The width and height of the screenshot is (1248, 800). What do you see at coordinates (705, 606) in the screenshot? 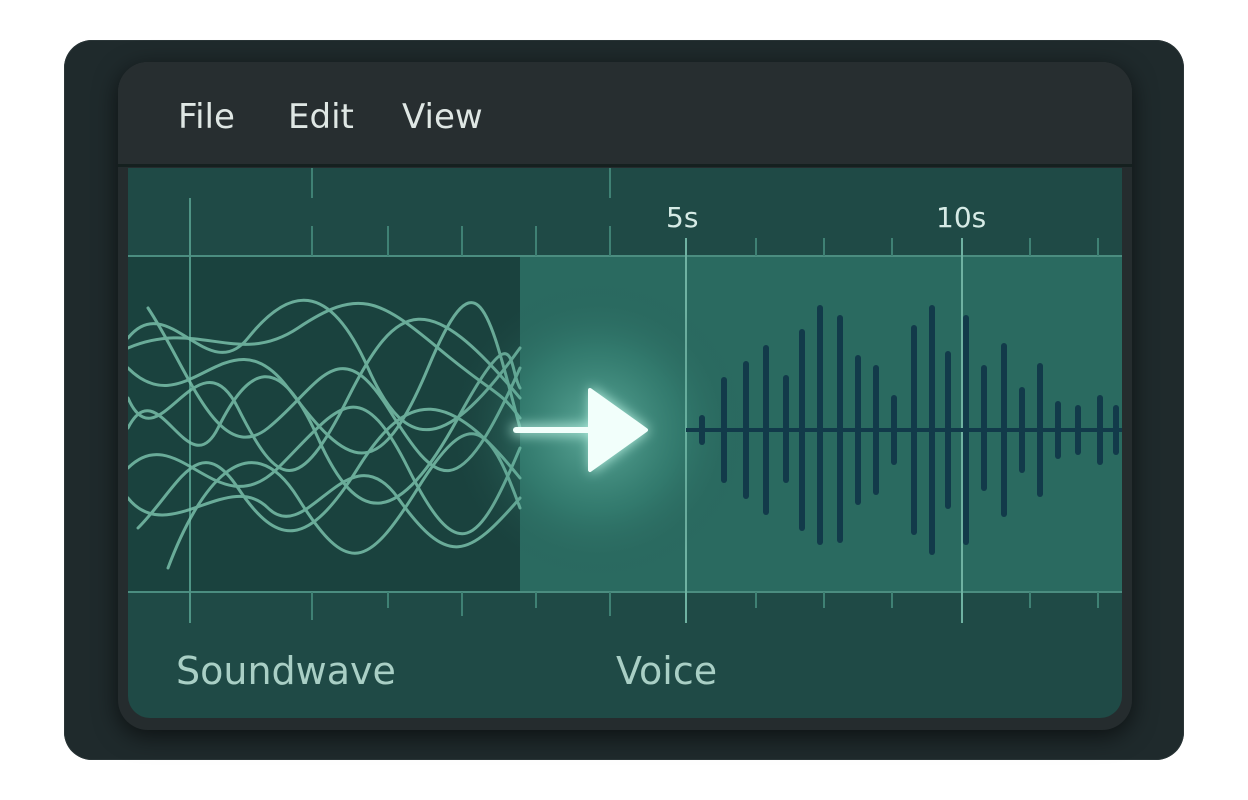
I see `bottom-minor-ticks` at bounding box center [705, 606].